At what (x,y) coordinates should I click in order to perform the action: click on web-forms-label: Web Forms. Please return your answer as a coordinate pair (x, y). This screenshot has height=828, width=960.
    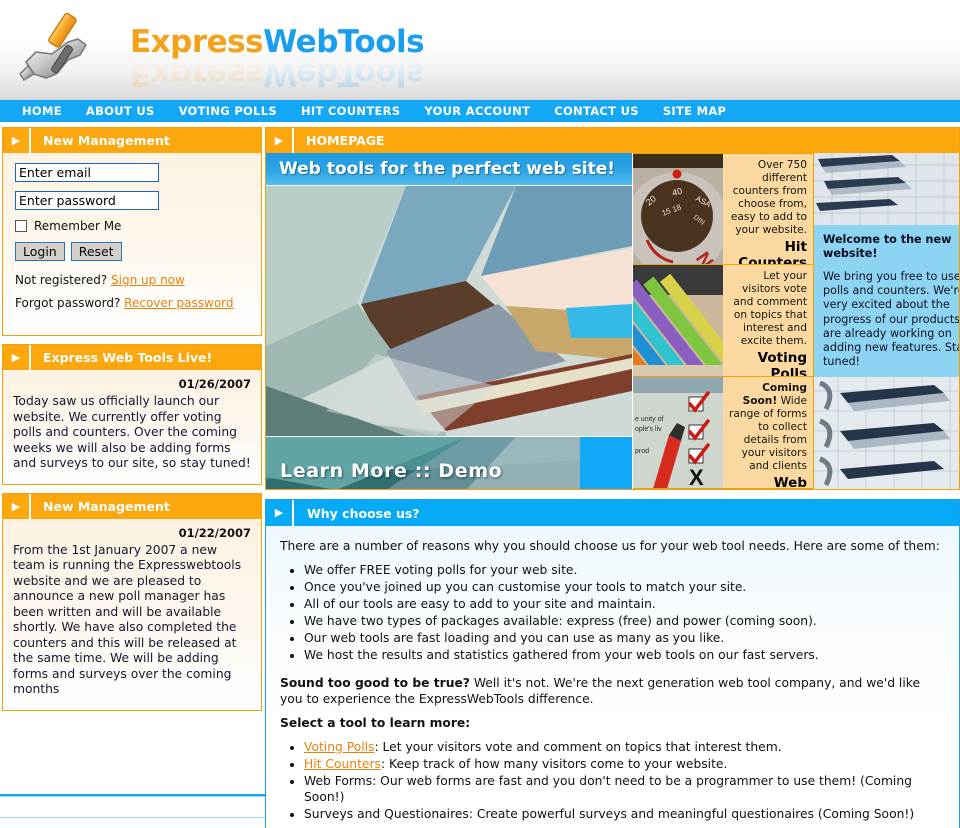
    Looking at the image, I should click on (338, 781).